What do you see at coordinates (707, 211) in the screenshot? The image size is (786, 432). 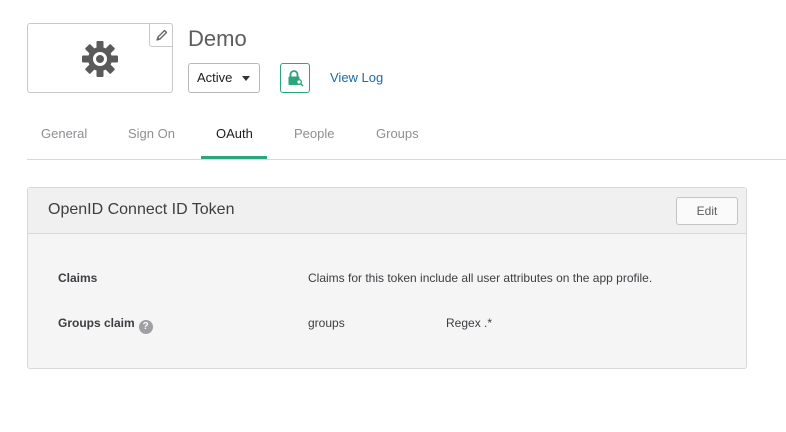 I see `edit-button: Edit` at bounding box center [707, 211].